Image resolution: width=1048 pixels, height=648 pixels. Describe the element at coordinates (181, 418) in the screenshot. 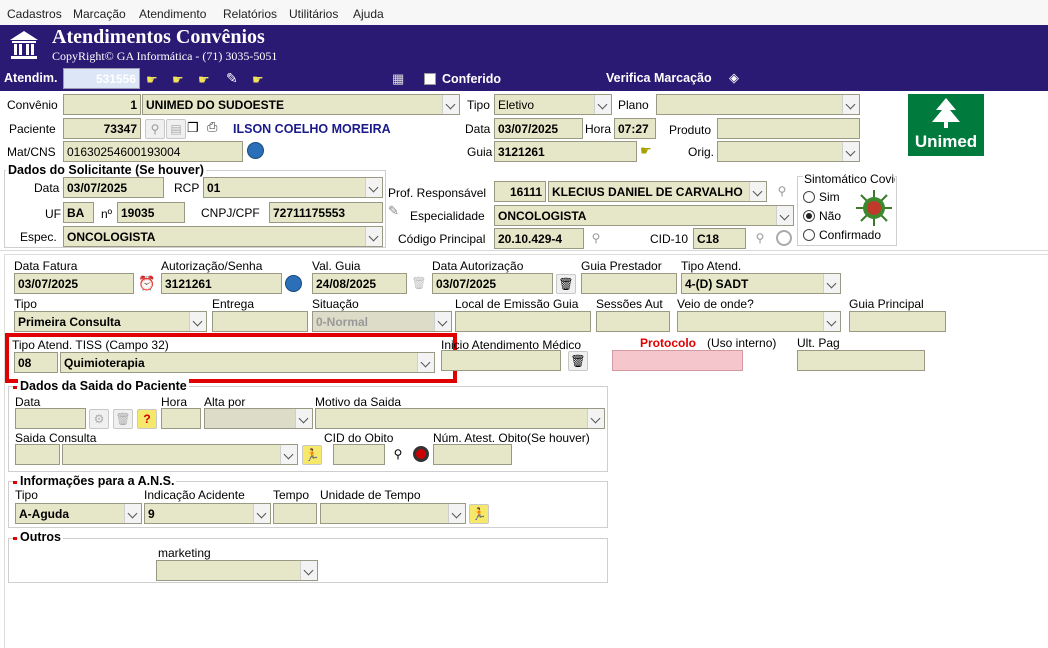

I see `saida-hora-field` at that location.